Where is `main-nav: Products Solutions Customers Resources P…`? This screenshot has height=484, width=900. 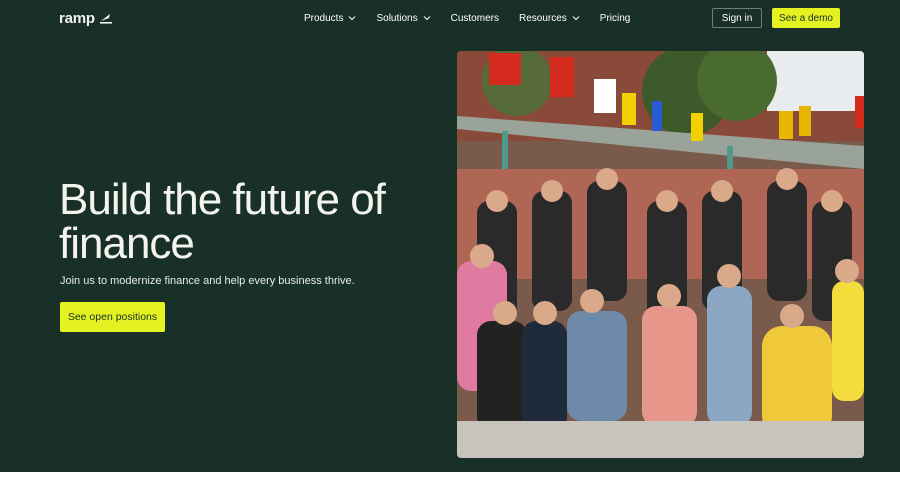
main-nav: Products Solutions Customers Resources P… is located at coordinates (477, 18).